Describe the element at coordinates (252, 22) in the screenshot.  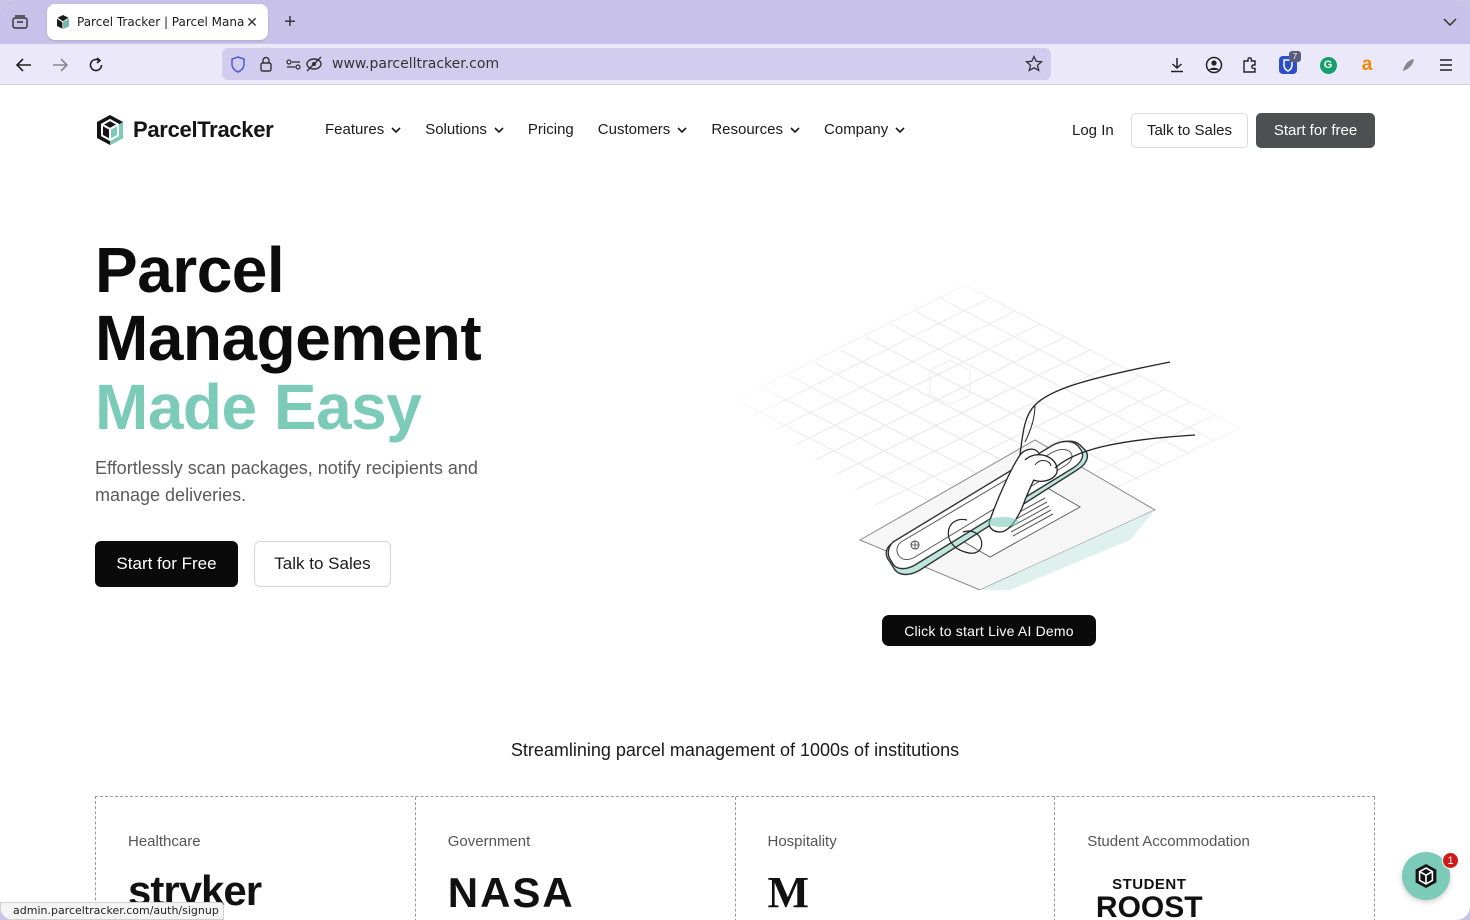
I see `tab-close-icon: ✕` at that location.